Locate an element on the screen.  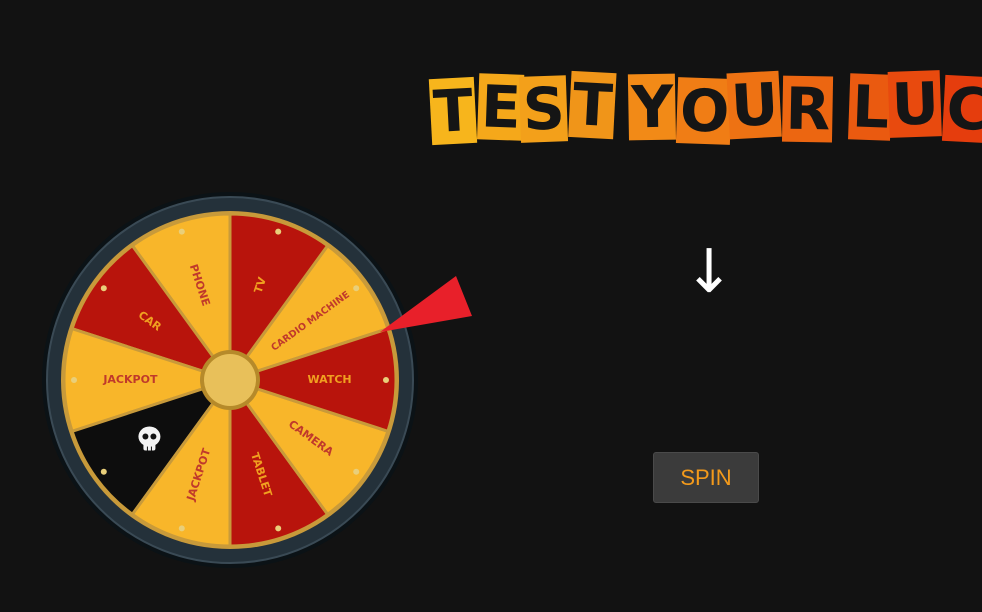
title-word: TEST is located at coordinates (522, 108).